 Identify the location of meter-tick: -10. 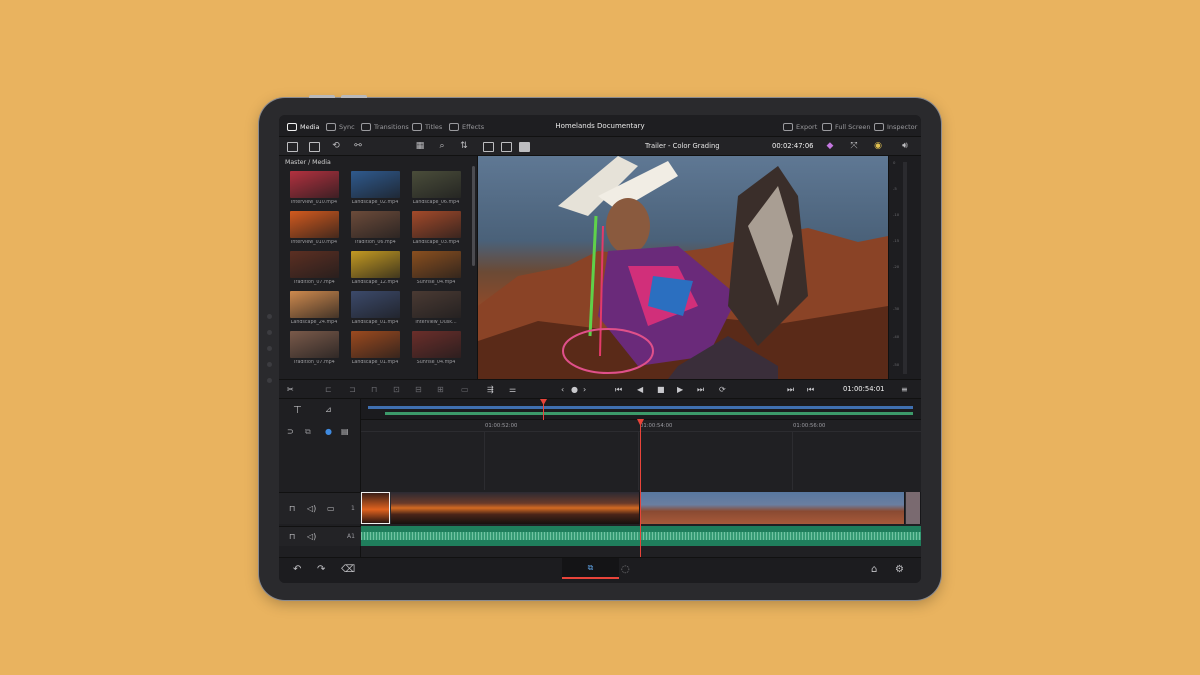
(896, 214).